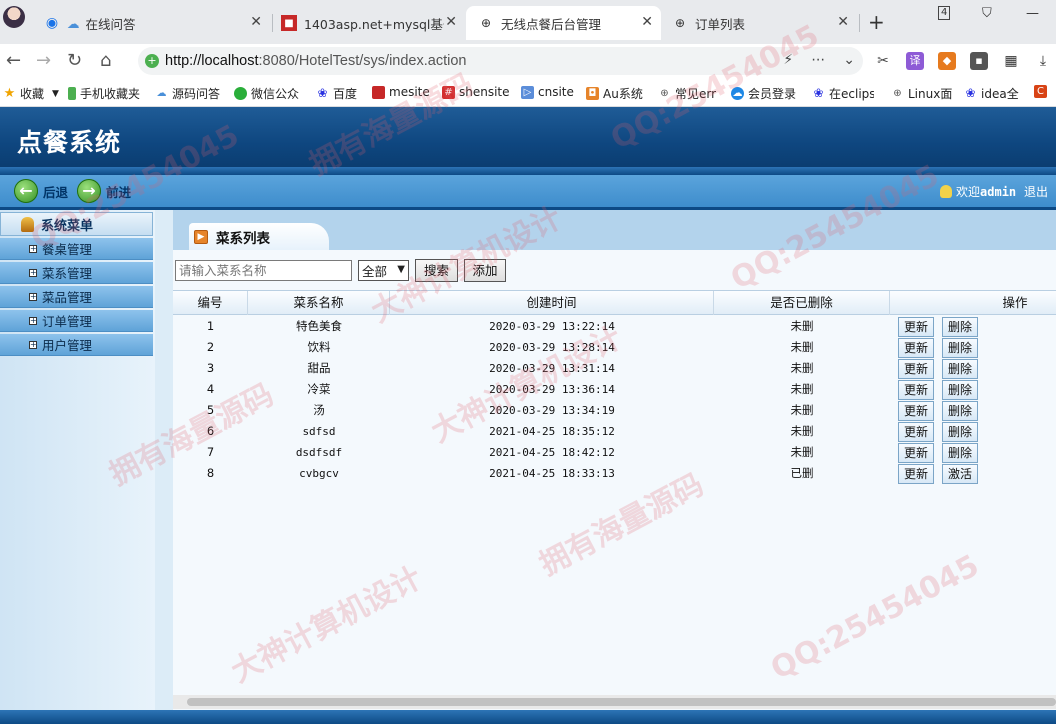  I want to click on profile-avatar, so click(14, 17).